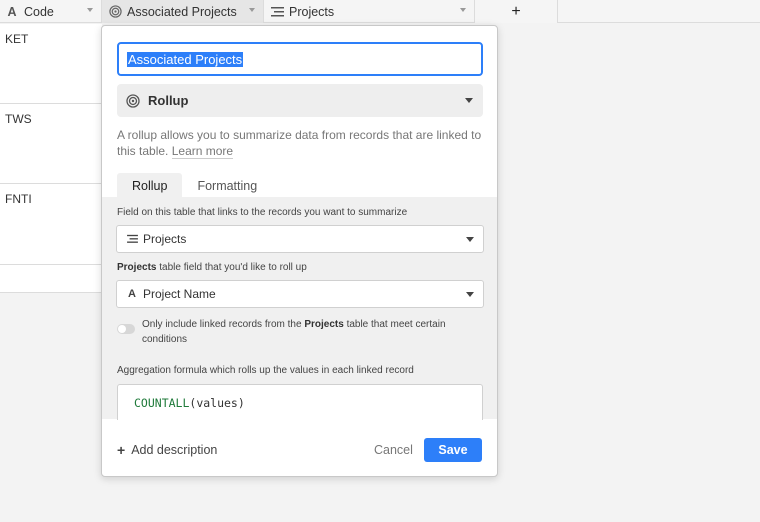  What do you see at coordinates (16, 39) in the screenshot?
I see `row-code-cell: KET` at bounding box center [16, 39].